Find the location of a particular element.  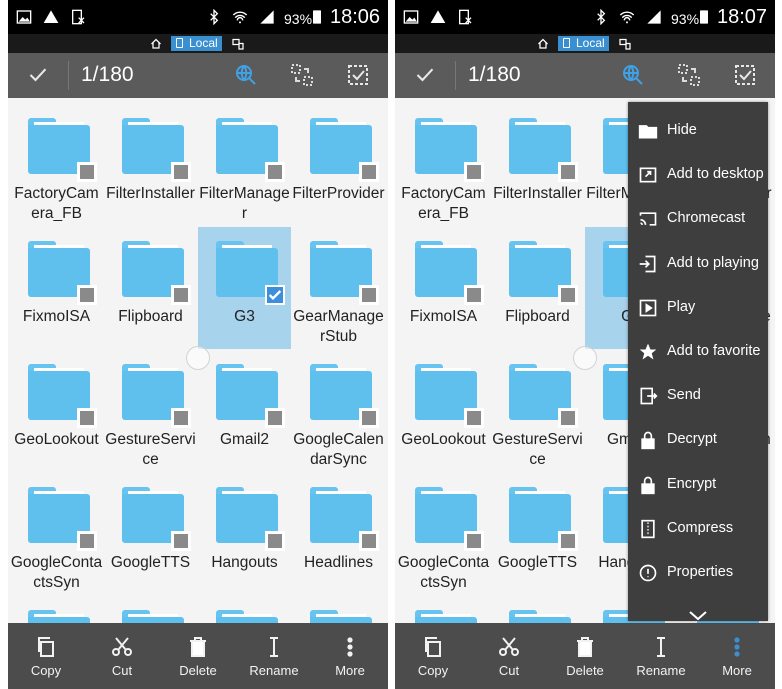

menu-item: Hide is located at coordinates (698, 132).